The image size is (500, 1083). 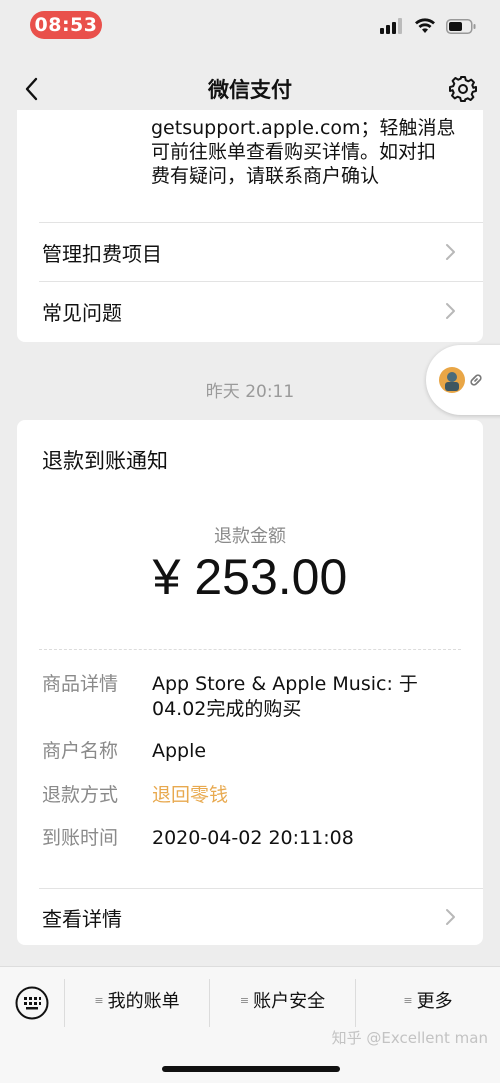 I want to click on detail-row-refund-method: 退款方式 退回零钱, so click(x=252, y=795).